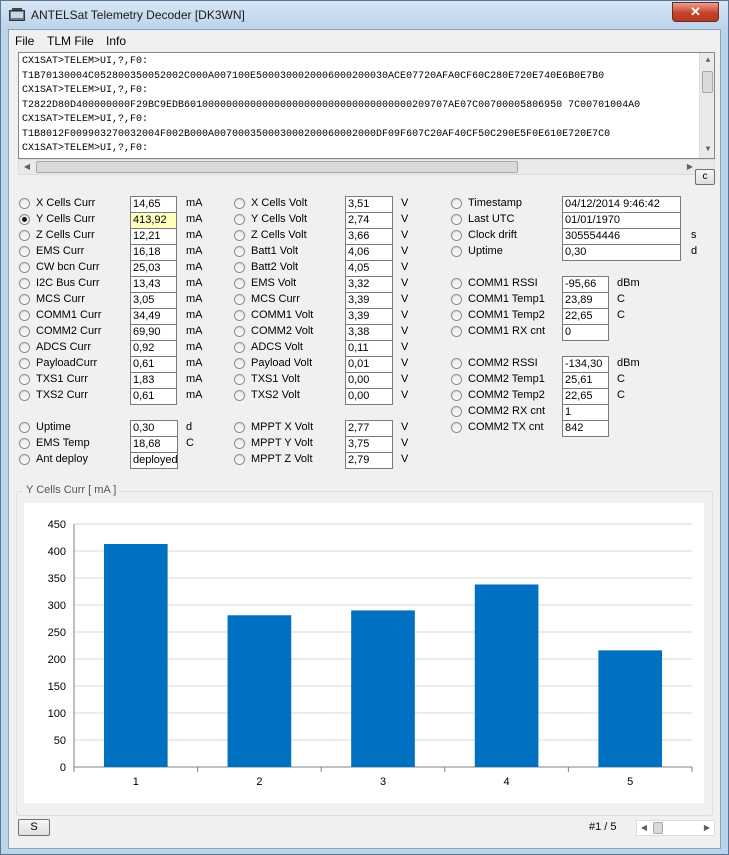  Describe the element at coordinates (456, 283) in the screenshot. I see `radio-comm1-rssi` at that location.